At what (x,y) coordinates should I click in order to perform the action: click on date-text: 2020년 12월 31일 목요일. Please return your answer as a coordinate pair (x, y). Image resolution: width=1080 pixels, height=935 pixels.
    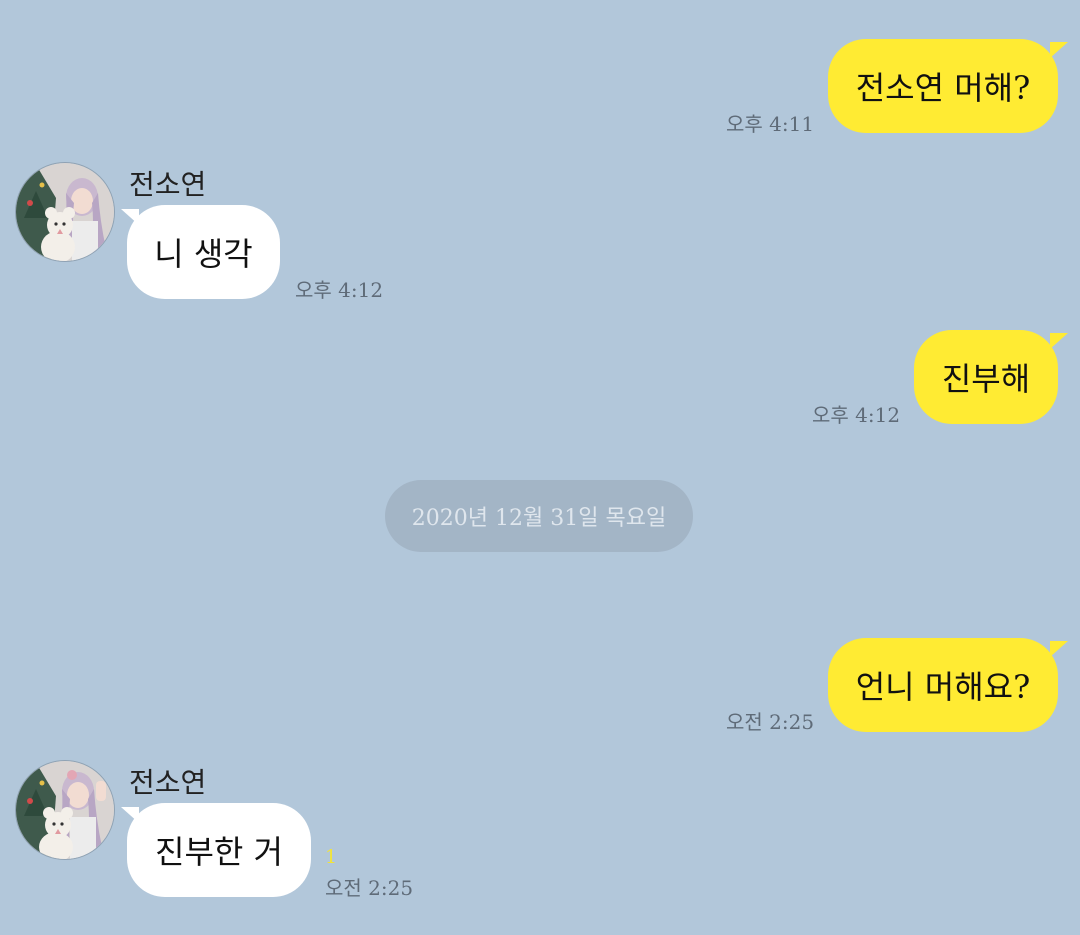
    Looking at the image, I should click on (539, 518).